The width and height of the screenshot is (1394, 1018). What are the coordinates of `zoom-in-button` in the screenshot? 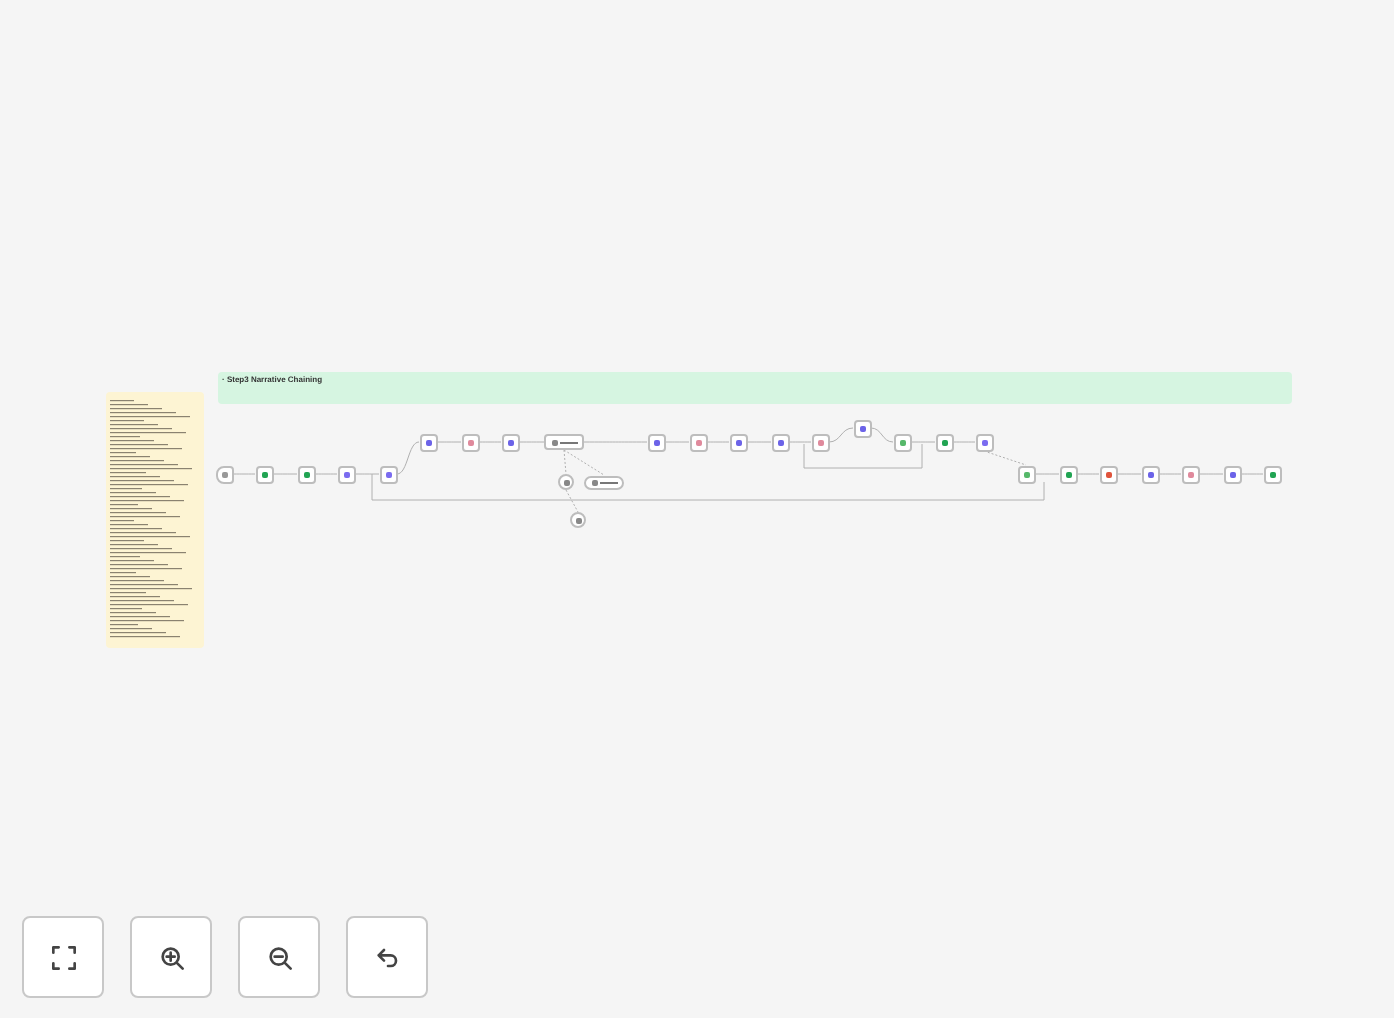 It's located at (171, 957).